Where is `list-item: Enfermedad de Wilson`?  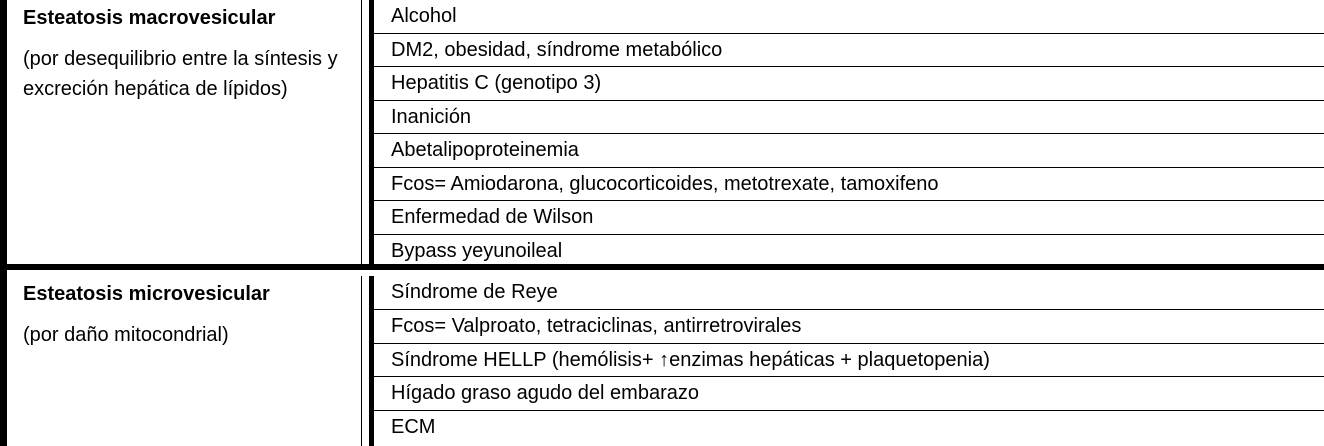 list-item: Enfermedad de Wilson is located at coordinates (849, 218).